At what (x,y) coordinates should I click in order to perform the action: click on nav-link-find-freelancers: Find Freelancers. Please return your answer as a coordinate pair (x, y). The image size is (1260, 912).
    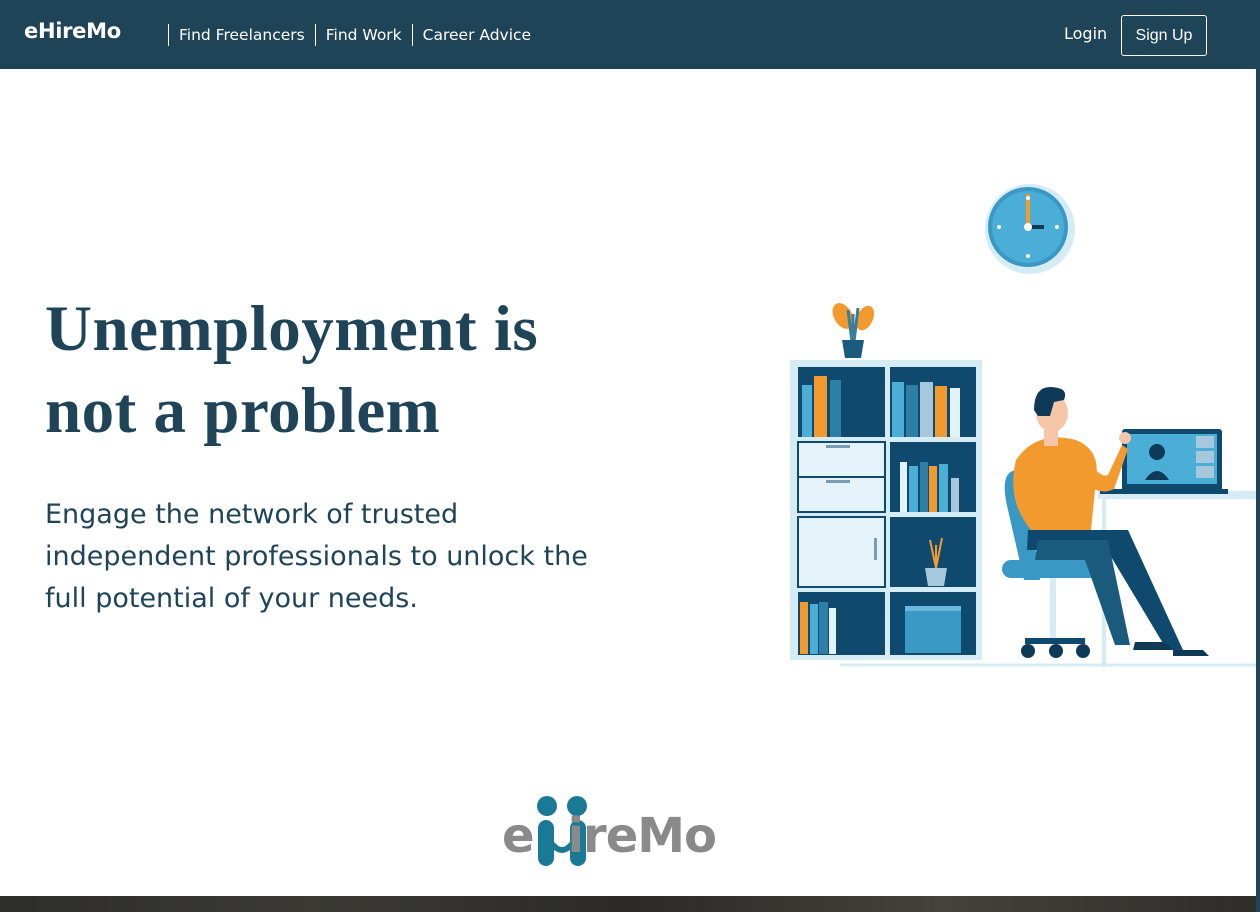
    Looking at the image, I should click on (241, 35).